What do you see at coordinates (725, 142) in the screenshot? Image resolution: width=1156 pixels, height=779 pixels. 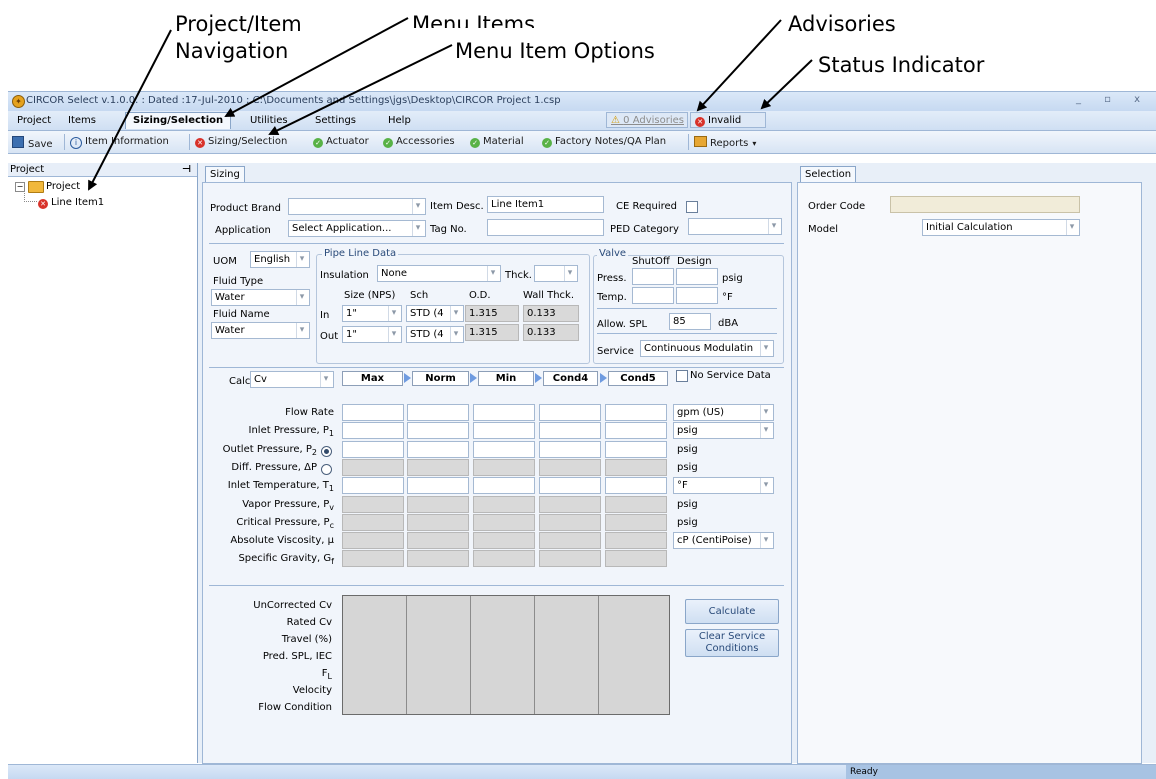 I see `reports-button: Reports ▾` at bounding box center [725, 142].